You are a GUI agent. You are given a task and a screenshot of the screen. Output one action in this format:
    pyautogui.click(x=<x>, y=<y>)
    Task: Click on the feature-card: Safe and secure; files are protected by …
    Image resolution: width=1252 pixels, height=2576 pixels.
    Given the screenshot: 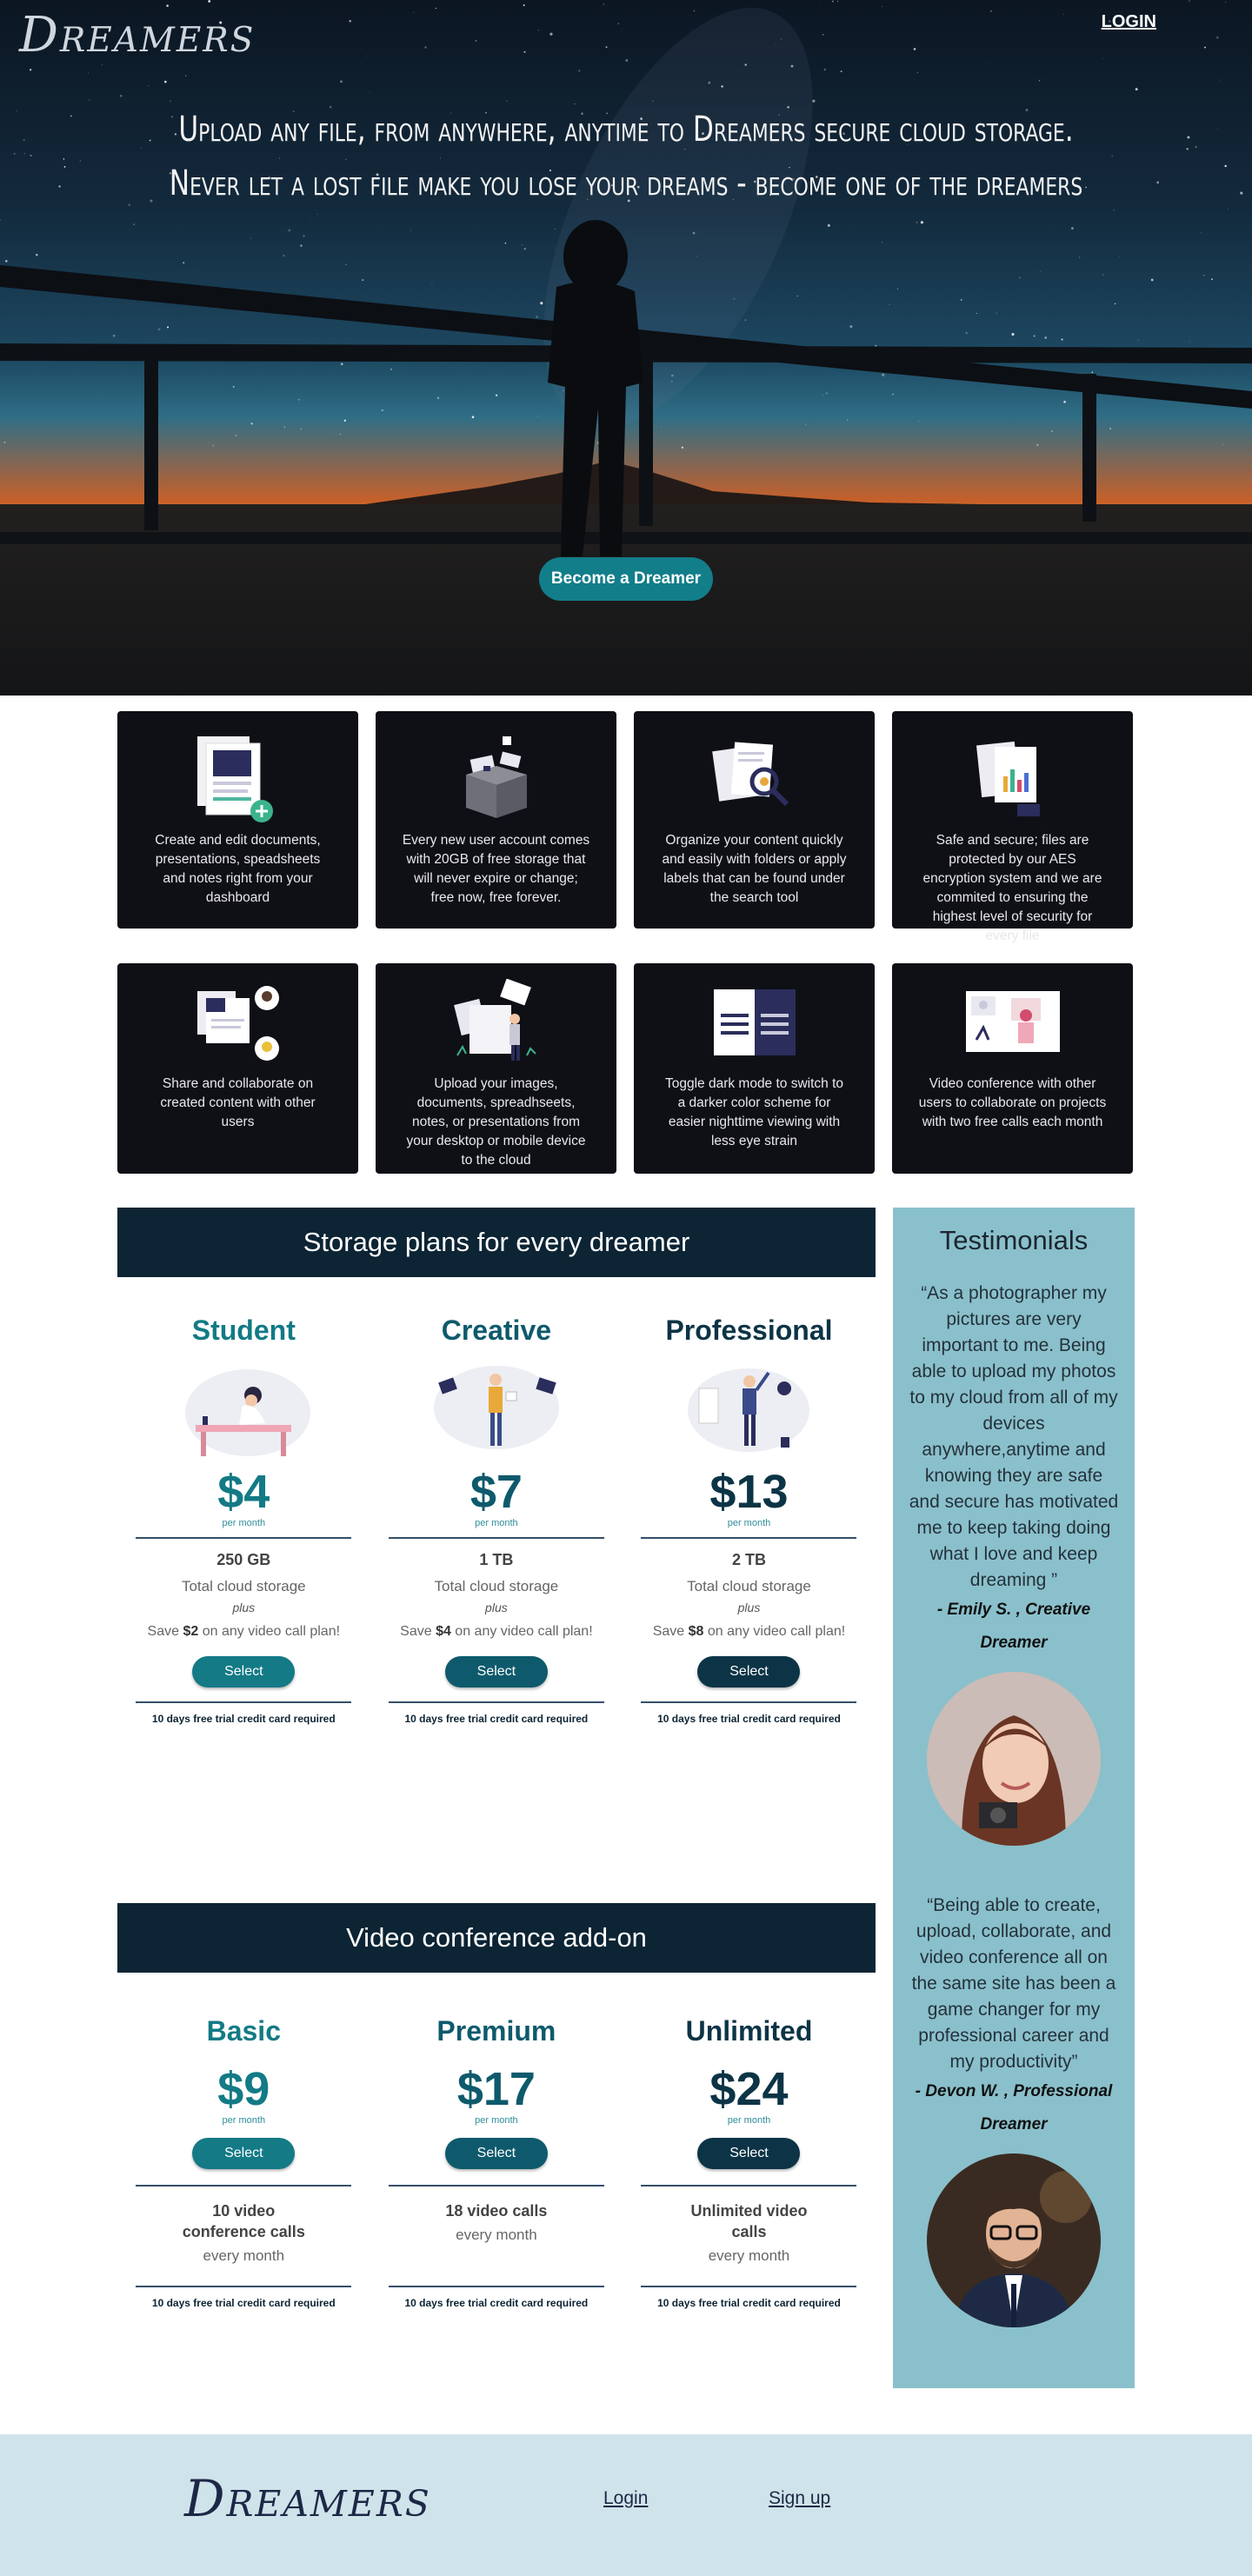 What is the action you would take?
    pyautogui.click(x=1013, y=827)
    